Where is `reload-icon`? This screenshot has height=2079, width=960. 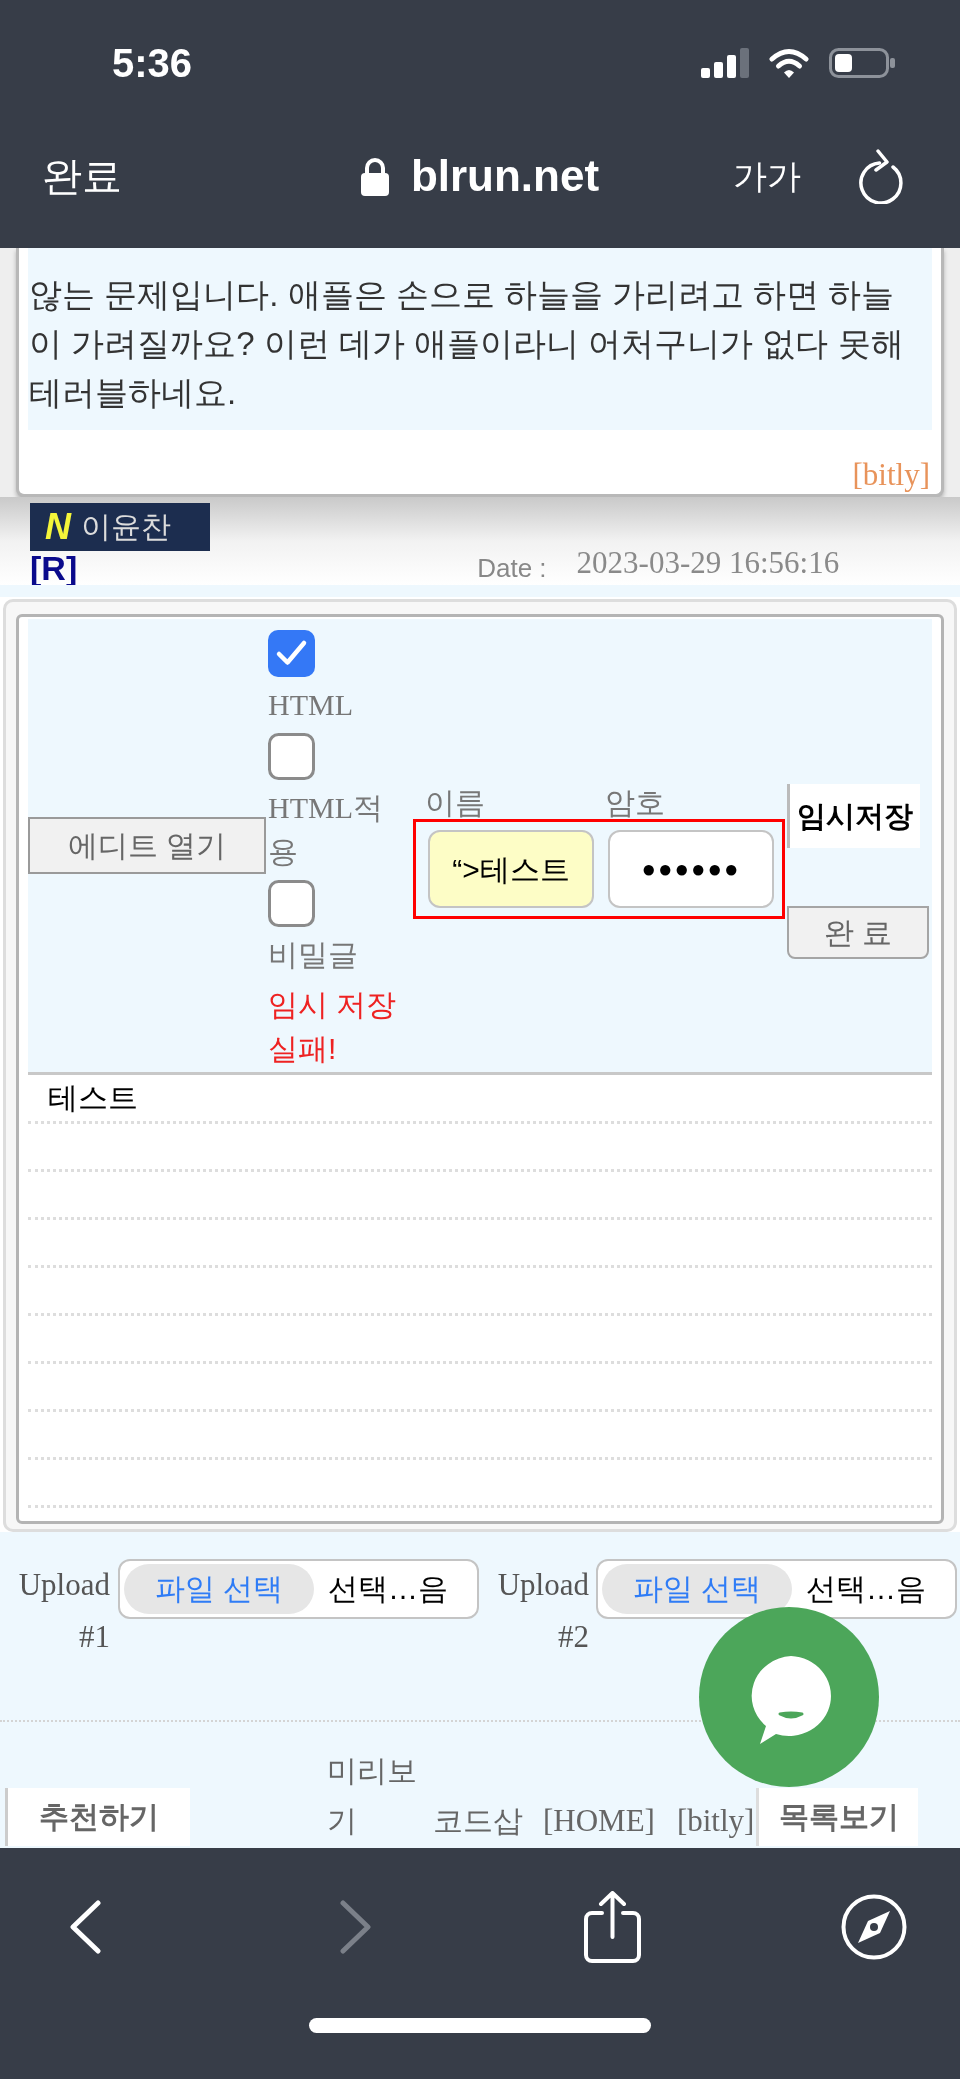
reload-icon is located at coordinates (879, 176).